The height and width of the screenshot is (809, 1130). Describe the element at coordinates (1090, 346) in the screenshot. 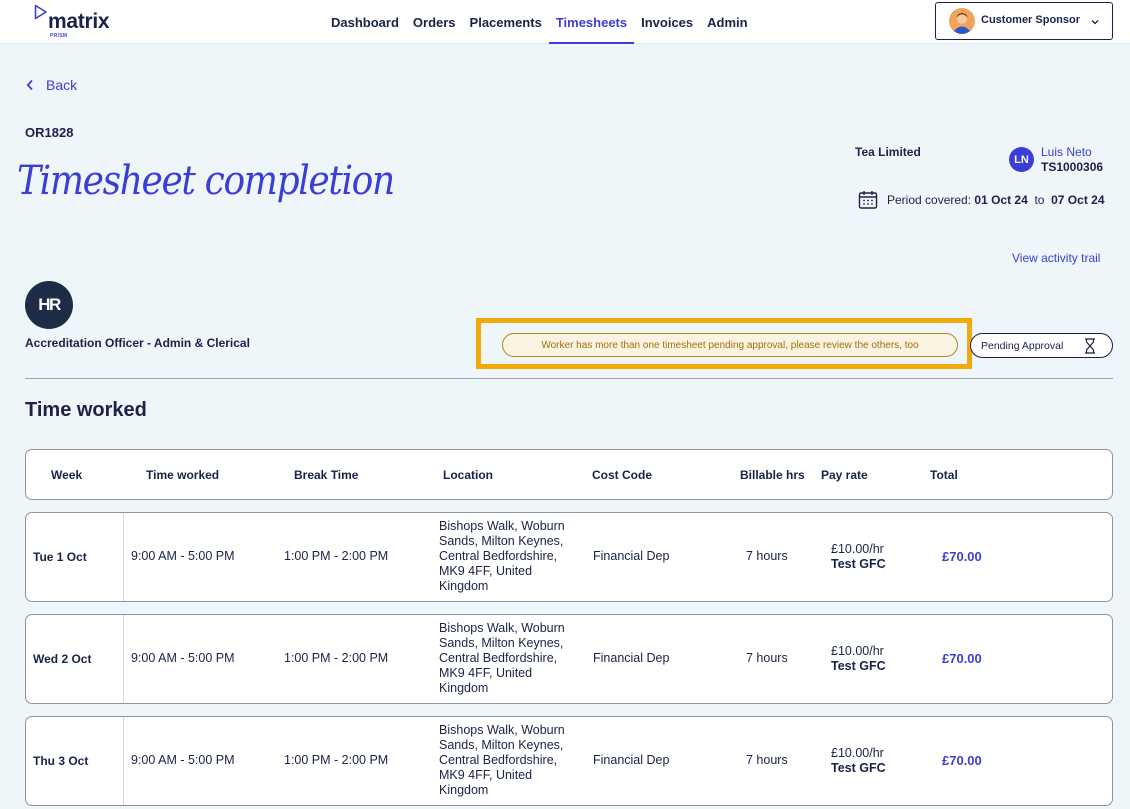

I see `hourglass-icon` at that location.